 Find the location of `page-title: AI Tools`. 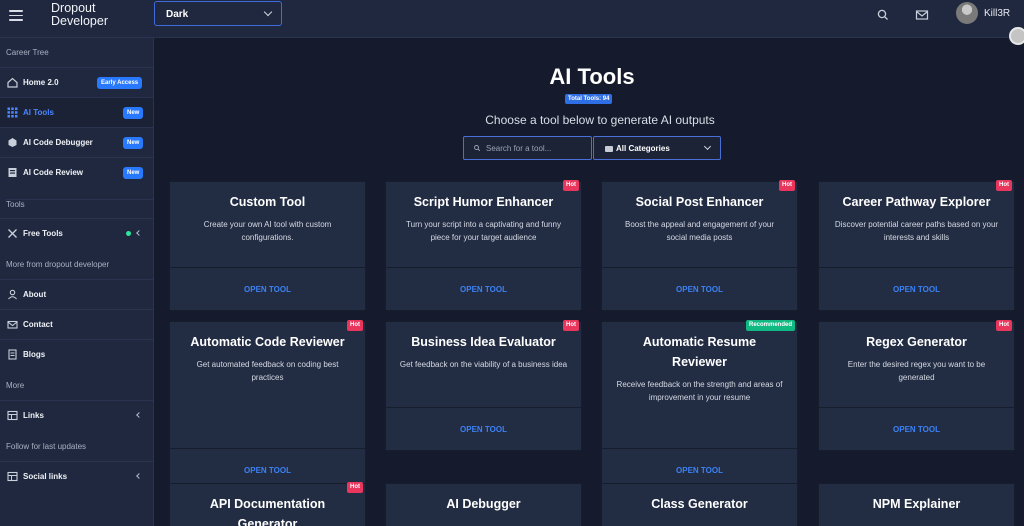

page-title: AI Tools is located at coordinates (592, 76).